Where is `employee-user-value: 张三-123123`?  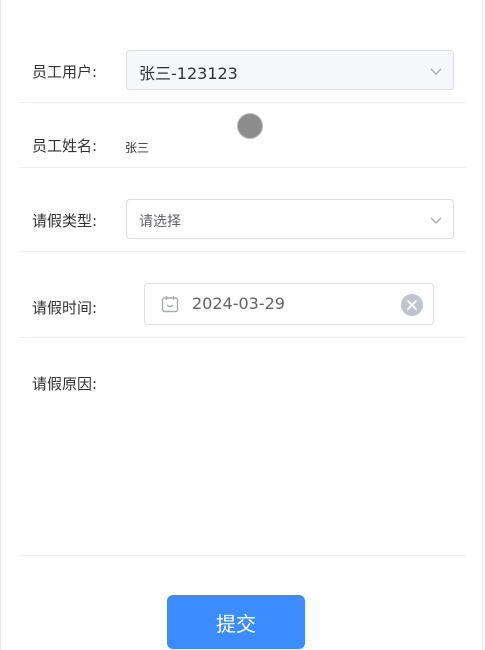 employee-user-value: 张三-123123 is located at coordinates (188, 73).